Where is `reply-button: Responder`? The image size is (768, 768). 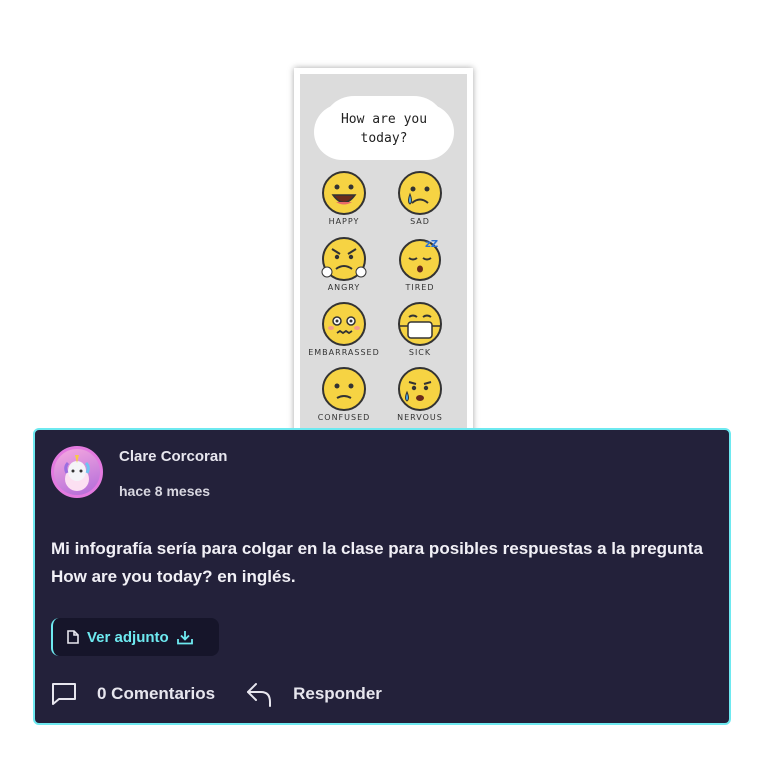
reply-button: Responder is located at coordinates (313, 694).